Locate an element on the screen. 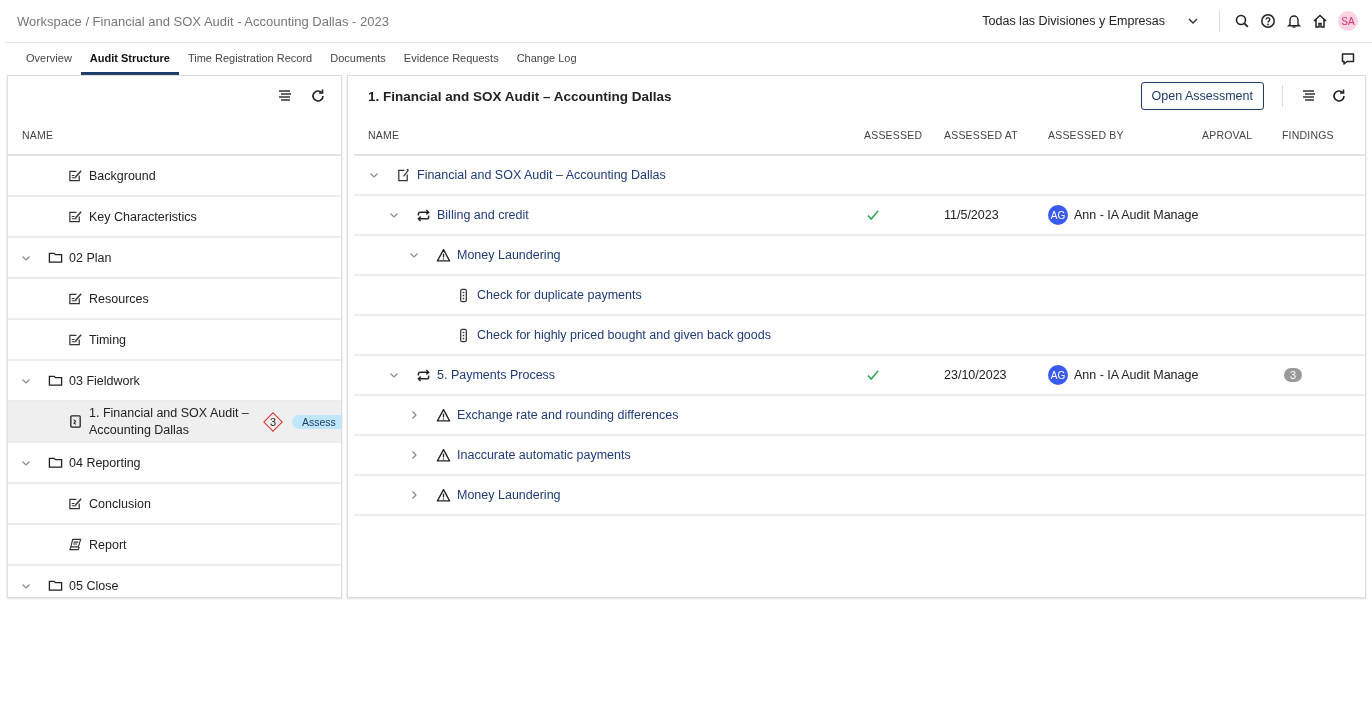 The width and height of the screenshot is (1372, 709). row-link: Financial and SOX Audit – Accounting Dallas is located at coordinates (541, 175).